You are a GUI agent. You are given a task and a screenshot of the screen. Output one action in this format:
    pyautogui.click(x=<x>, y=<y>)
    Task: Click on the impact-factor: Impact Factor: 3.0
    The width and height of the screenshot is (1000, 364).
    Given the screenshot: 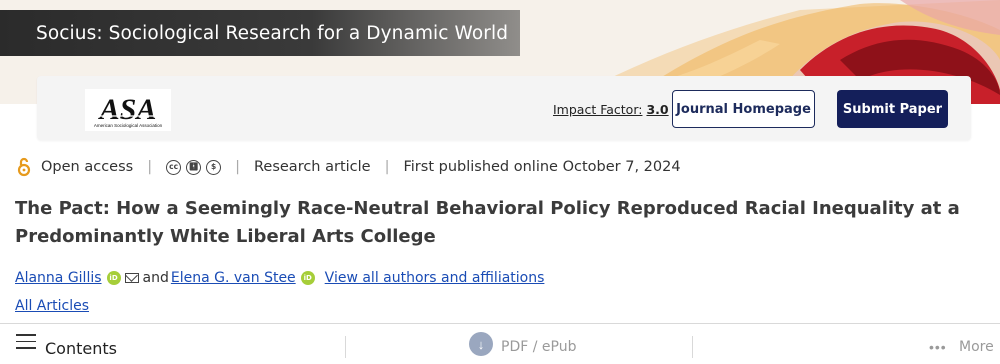 What is the action you would take?
    pyautogui.click(x=611, y=109)
    